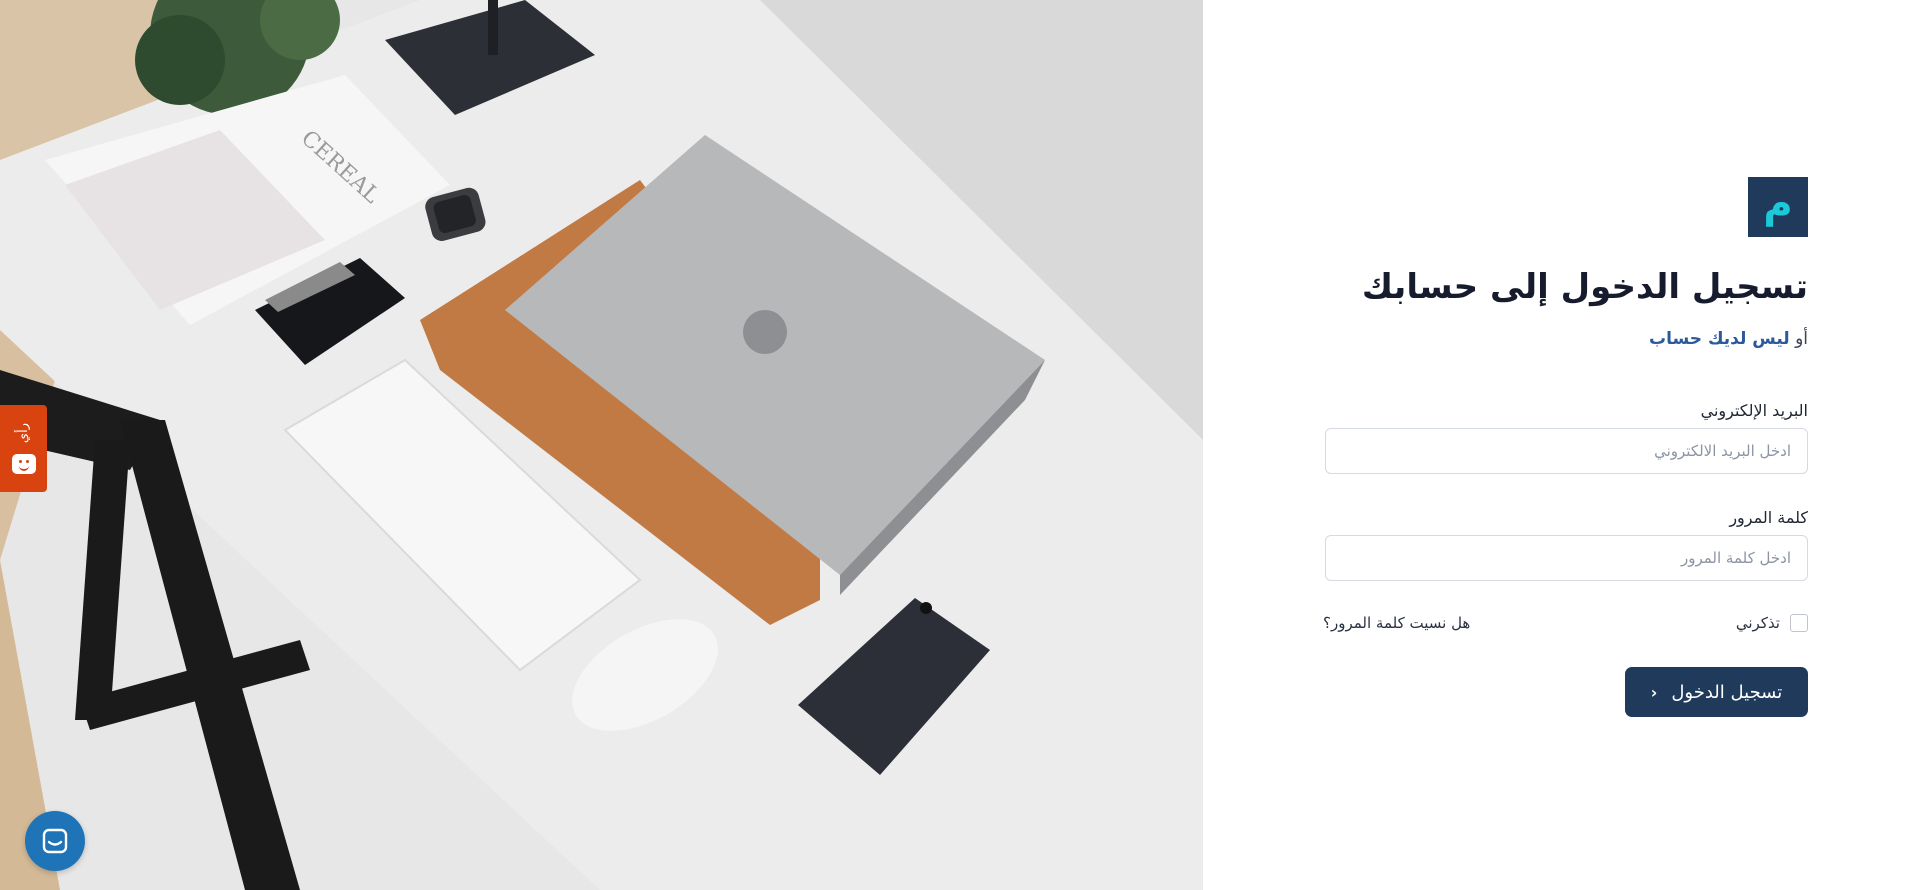  What do you see at coordinates (23, 433) in the screenshot?
I see `feedback-label: رأي` at bounding box center [23, 433].